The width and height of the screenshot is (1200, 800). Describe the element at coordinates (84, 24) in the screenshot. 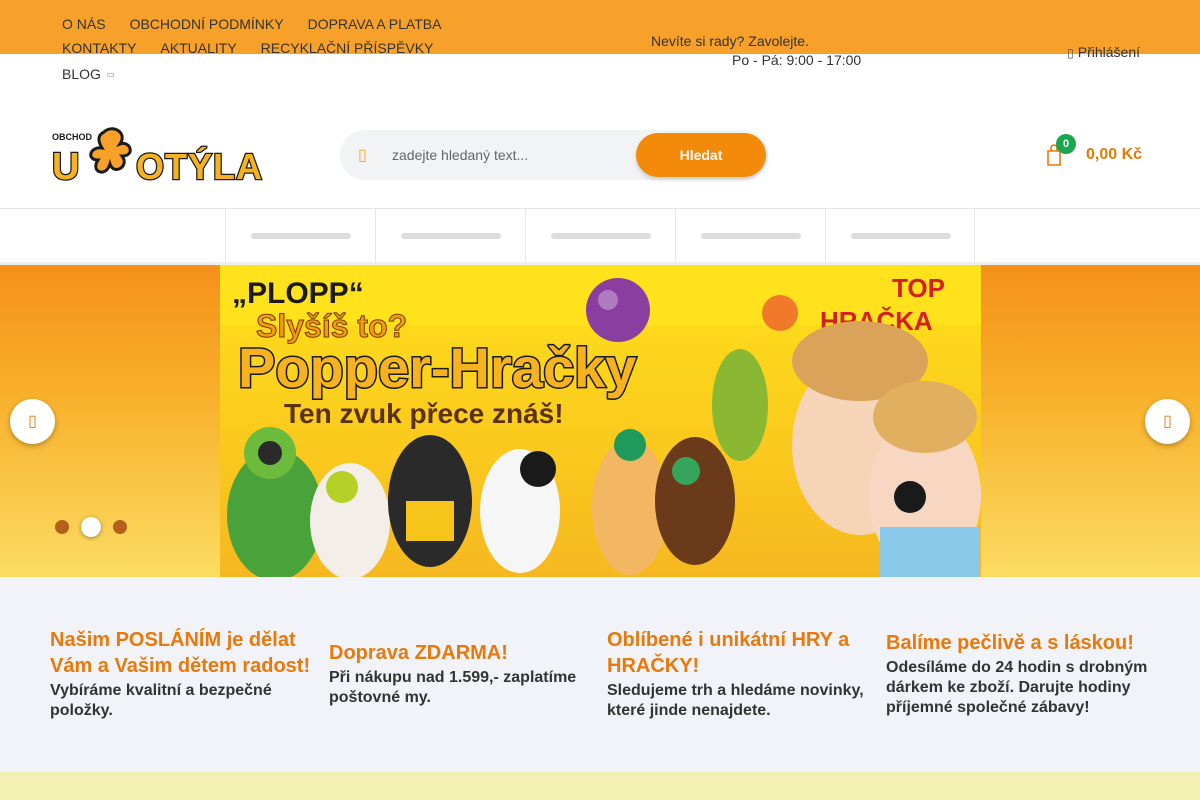

I see `nav-link-o-nas: O nás` at that location.